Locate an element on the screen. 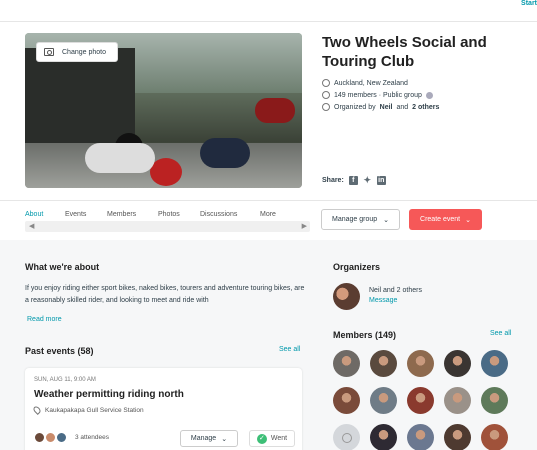 Image resolution: width=537 pixels, height=450 pixels. scroll-left-icon: ◀ is located at coordinates (31, 226).